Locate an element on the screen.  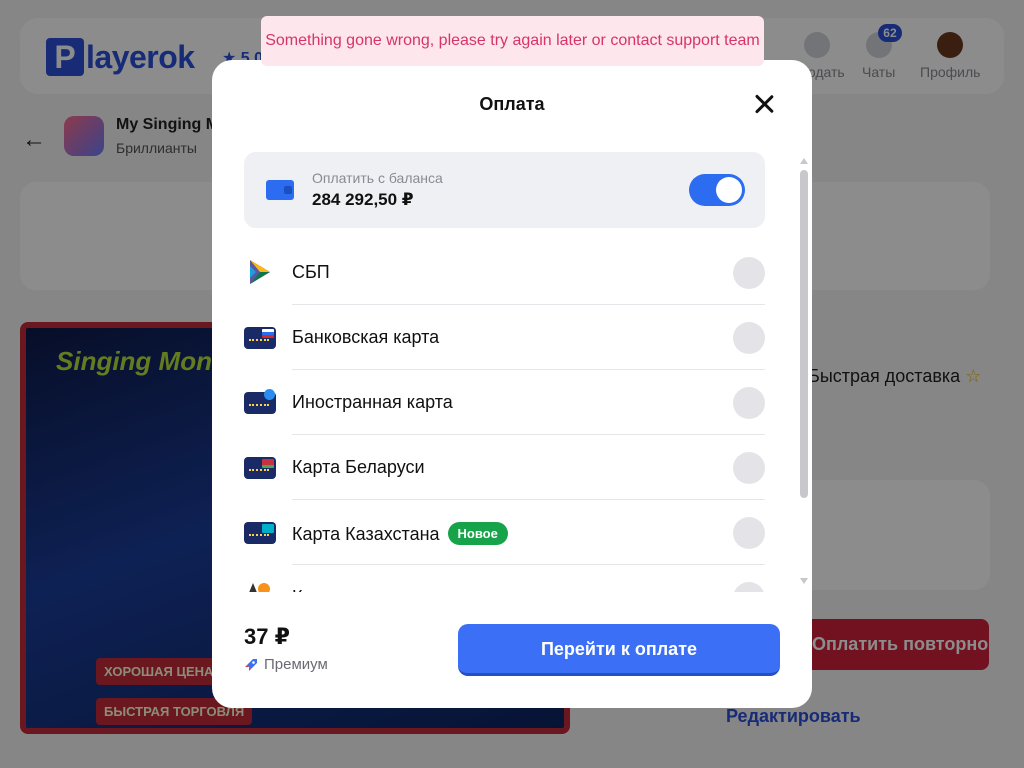
payment-method-kazakhstan-card: Карта Казахстана Новое is located at coordinates (504, 532).